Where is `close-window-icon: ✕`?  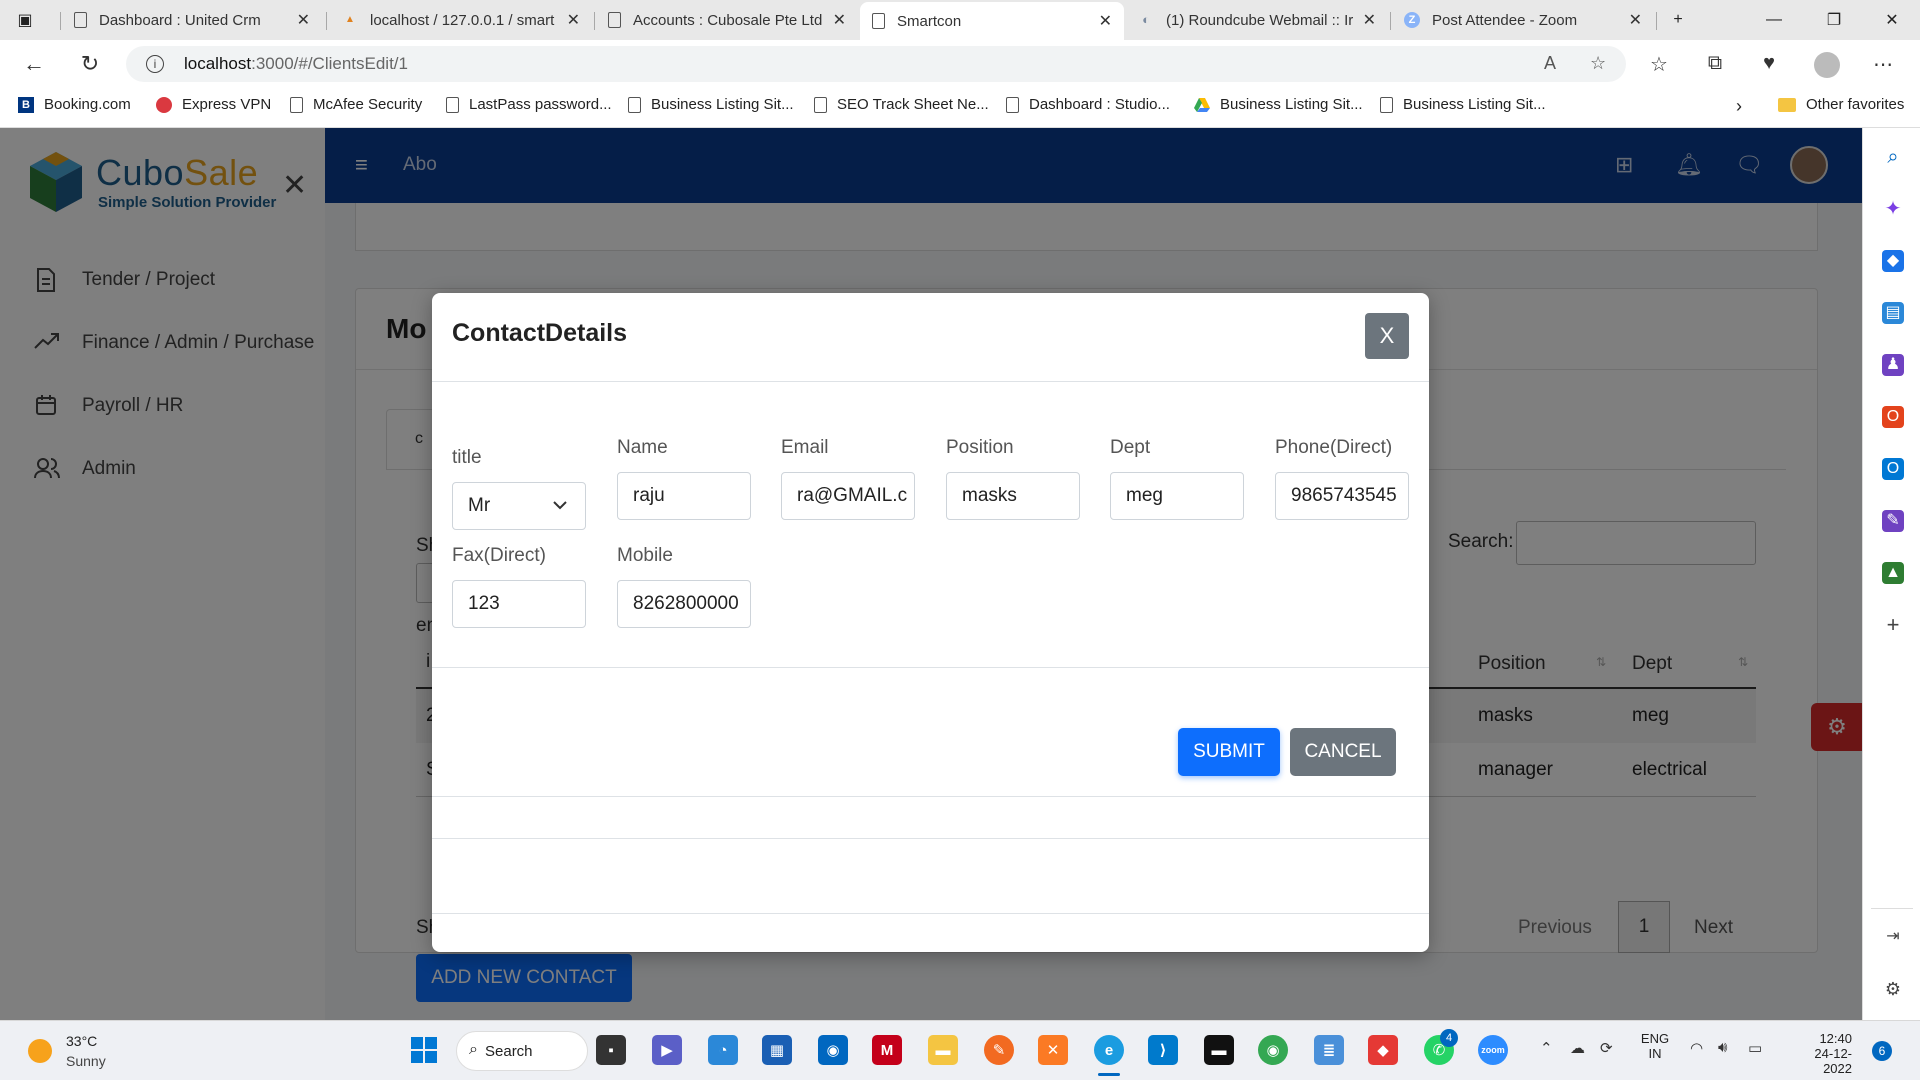 close-window-icon: ✕ is located at coordinates (1892, 20).